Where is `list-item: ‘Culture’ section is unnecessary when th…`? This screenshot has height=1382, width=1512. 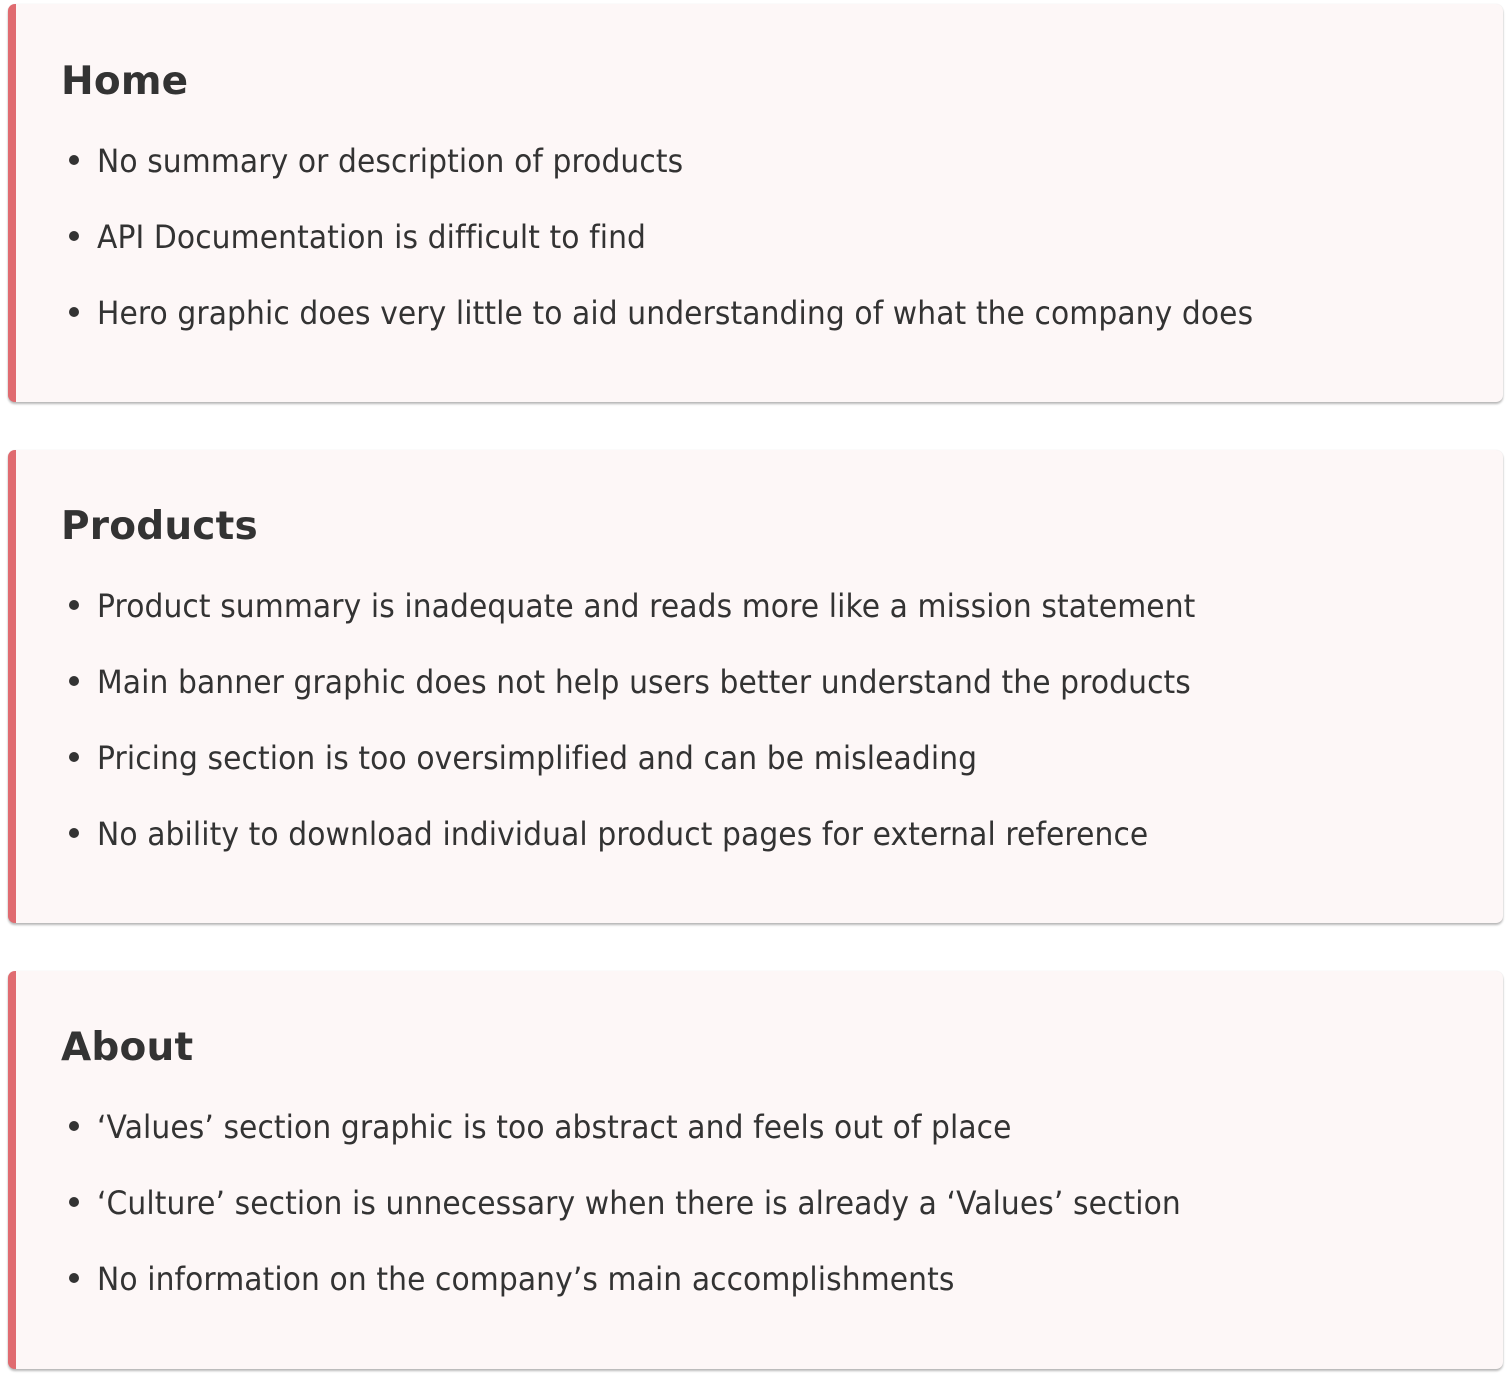 list-item: ‘Culture’ section is unnecessary when th… is located at coordinates (782, 1222).